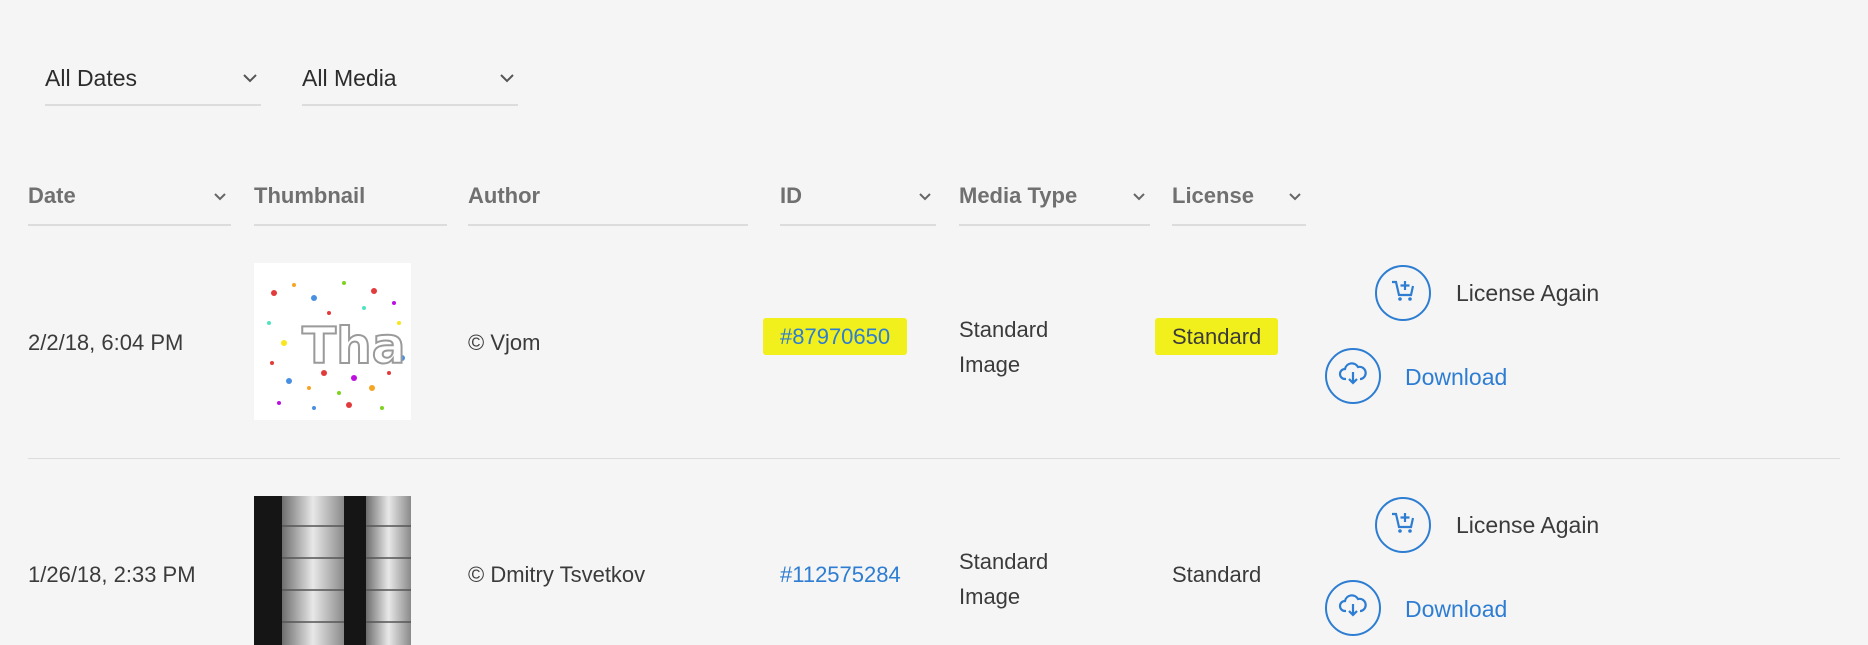 Image resolution: width=1868 pixels, height=645 pixels. I want to click on row-date: 2/2/18, 6:04 PM, so click(106, 342).